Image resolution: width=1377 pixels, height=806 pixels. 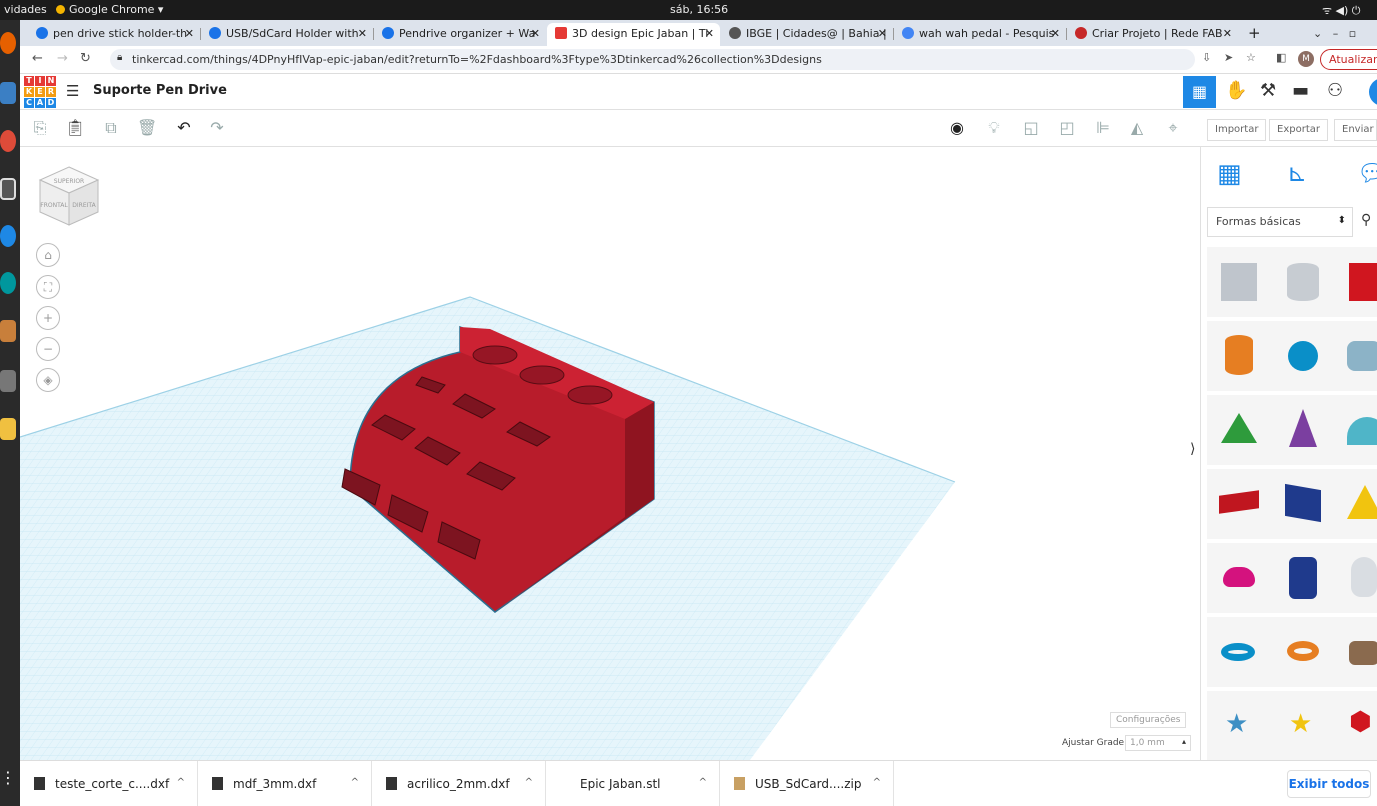 What do you see at coordinates (48, 255) in the screenshot?
I see `home-view-icon: ⌂` at bounding box center [48, 255].